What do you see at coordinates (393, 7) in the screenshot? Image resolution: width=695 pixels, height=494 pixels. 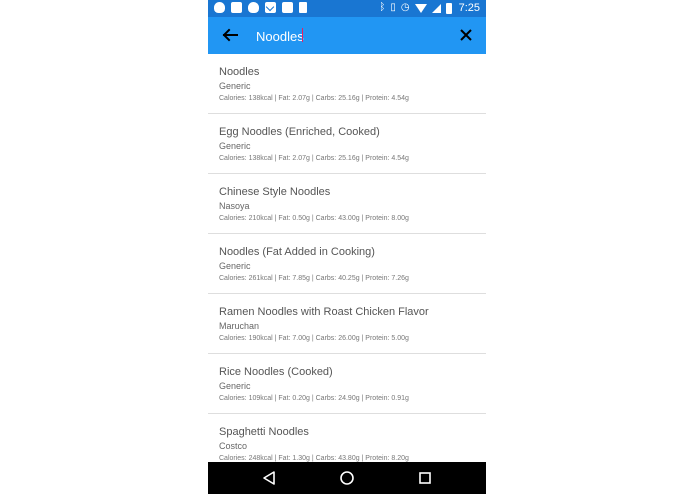 I see `vibrate-icon: ▯` at bounding box center [393, 7].